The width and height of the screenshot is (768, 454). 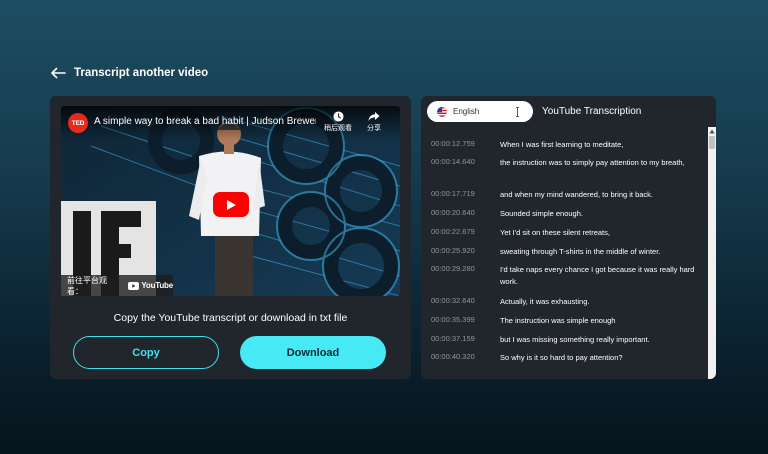 I want to click on transcript-timestamp: 00:00:14.640, so click(x=453, y=161).